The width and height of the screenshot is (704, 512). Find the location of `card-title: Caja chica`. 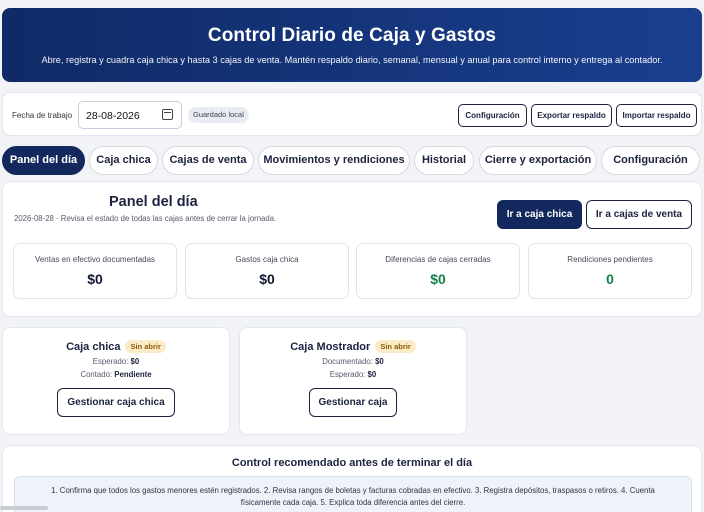

card-title: Caja chica is located at coordinates (93, 347).